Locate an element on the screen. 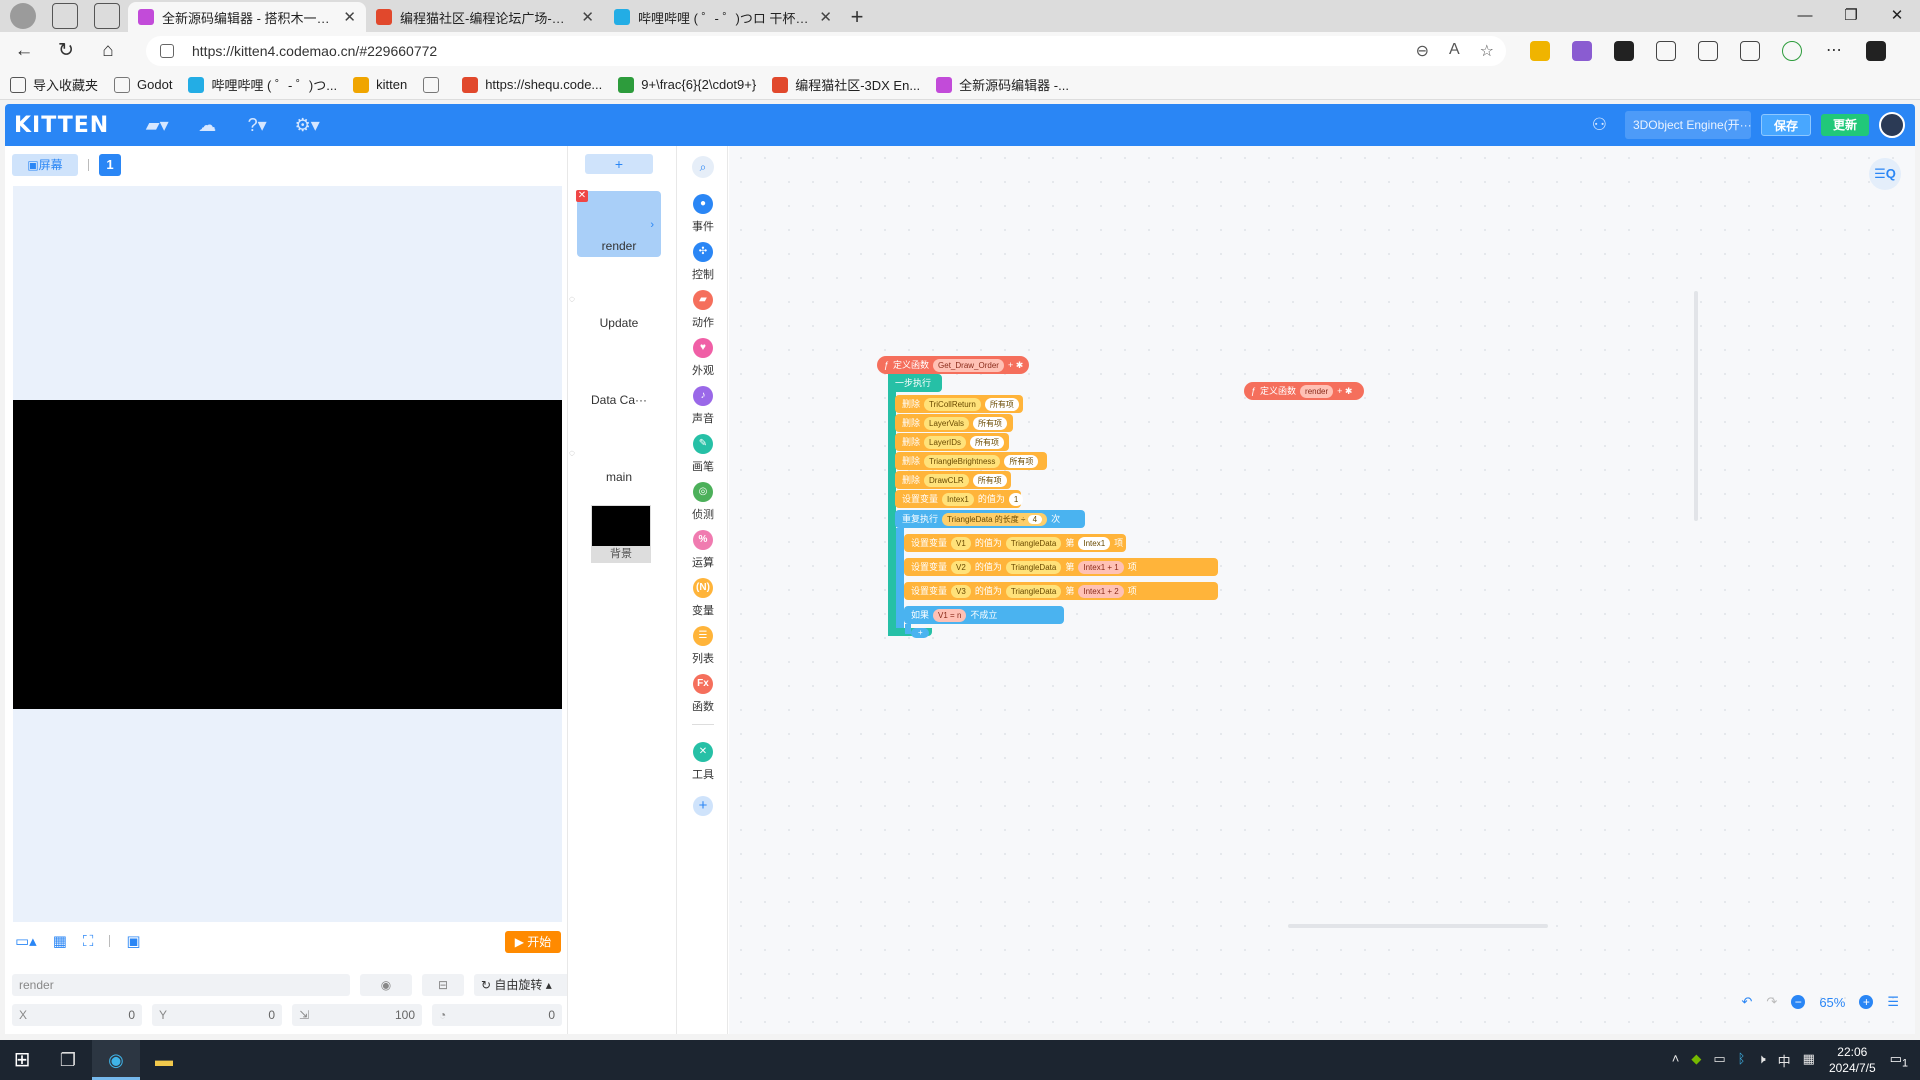 The image size is (1920, 1080). set-variable-block: 设置变量 Intex1 的值为 1 is located at coordinates (959, 499).